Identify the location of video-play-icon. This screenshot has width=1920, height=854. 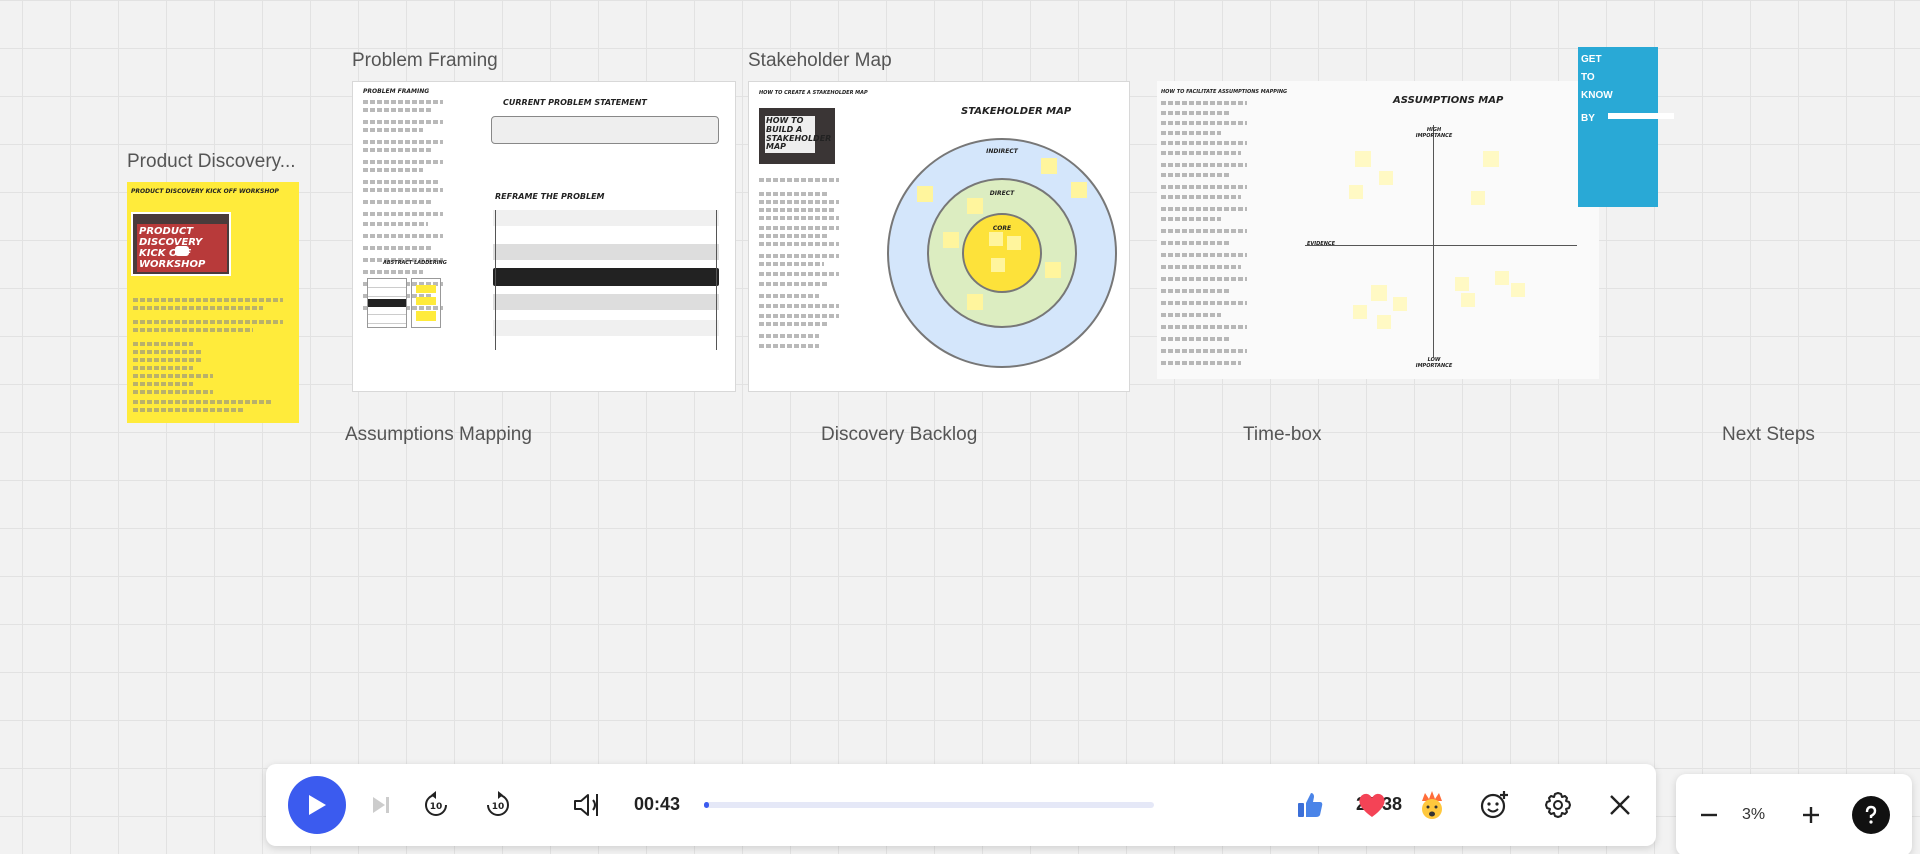
(182, 251).